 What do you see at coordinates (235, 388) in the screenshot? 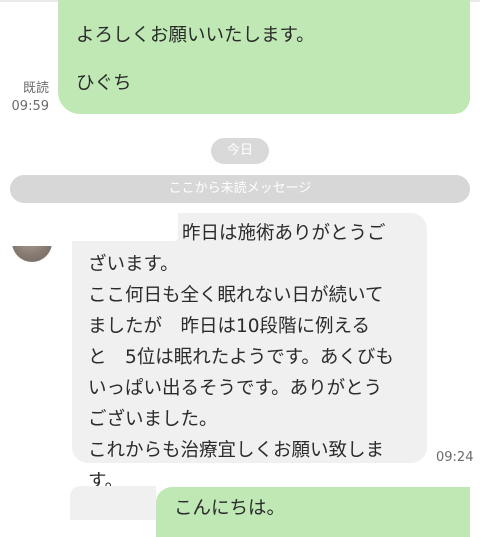
I see `message-line: いっぱい出るそうです。ありがとう` at bounding box center [235, 388].